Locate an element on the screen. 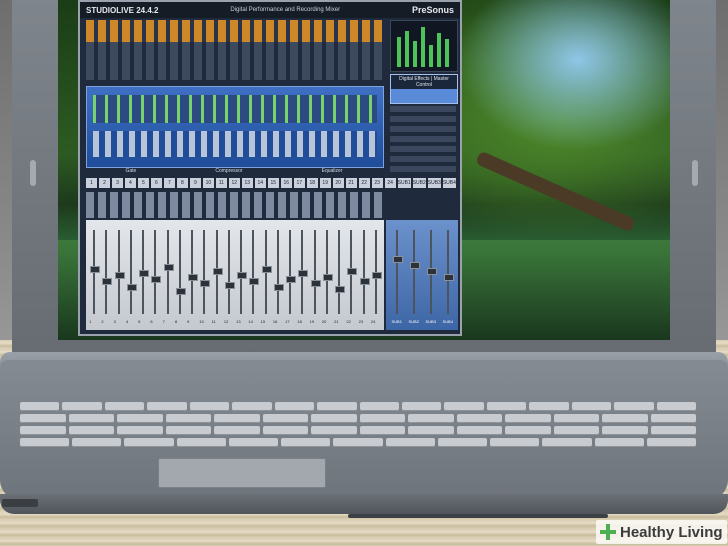 This screenshot has width=728, height=546. channel-faders: 1 2 3 4 5 6 7 8 9 10 11 12 13 14 15 16 17 18 19 20 21 22 23 24 is located at coordinates (235, 275).